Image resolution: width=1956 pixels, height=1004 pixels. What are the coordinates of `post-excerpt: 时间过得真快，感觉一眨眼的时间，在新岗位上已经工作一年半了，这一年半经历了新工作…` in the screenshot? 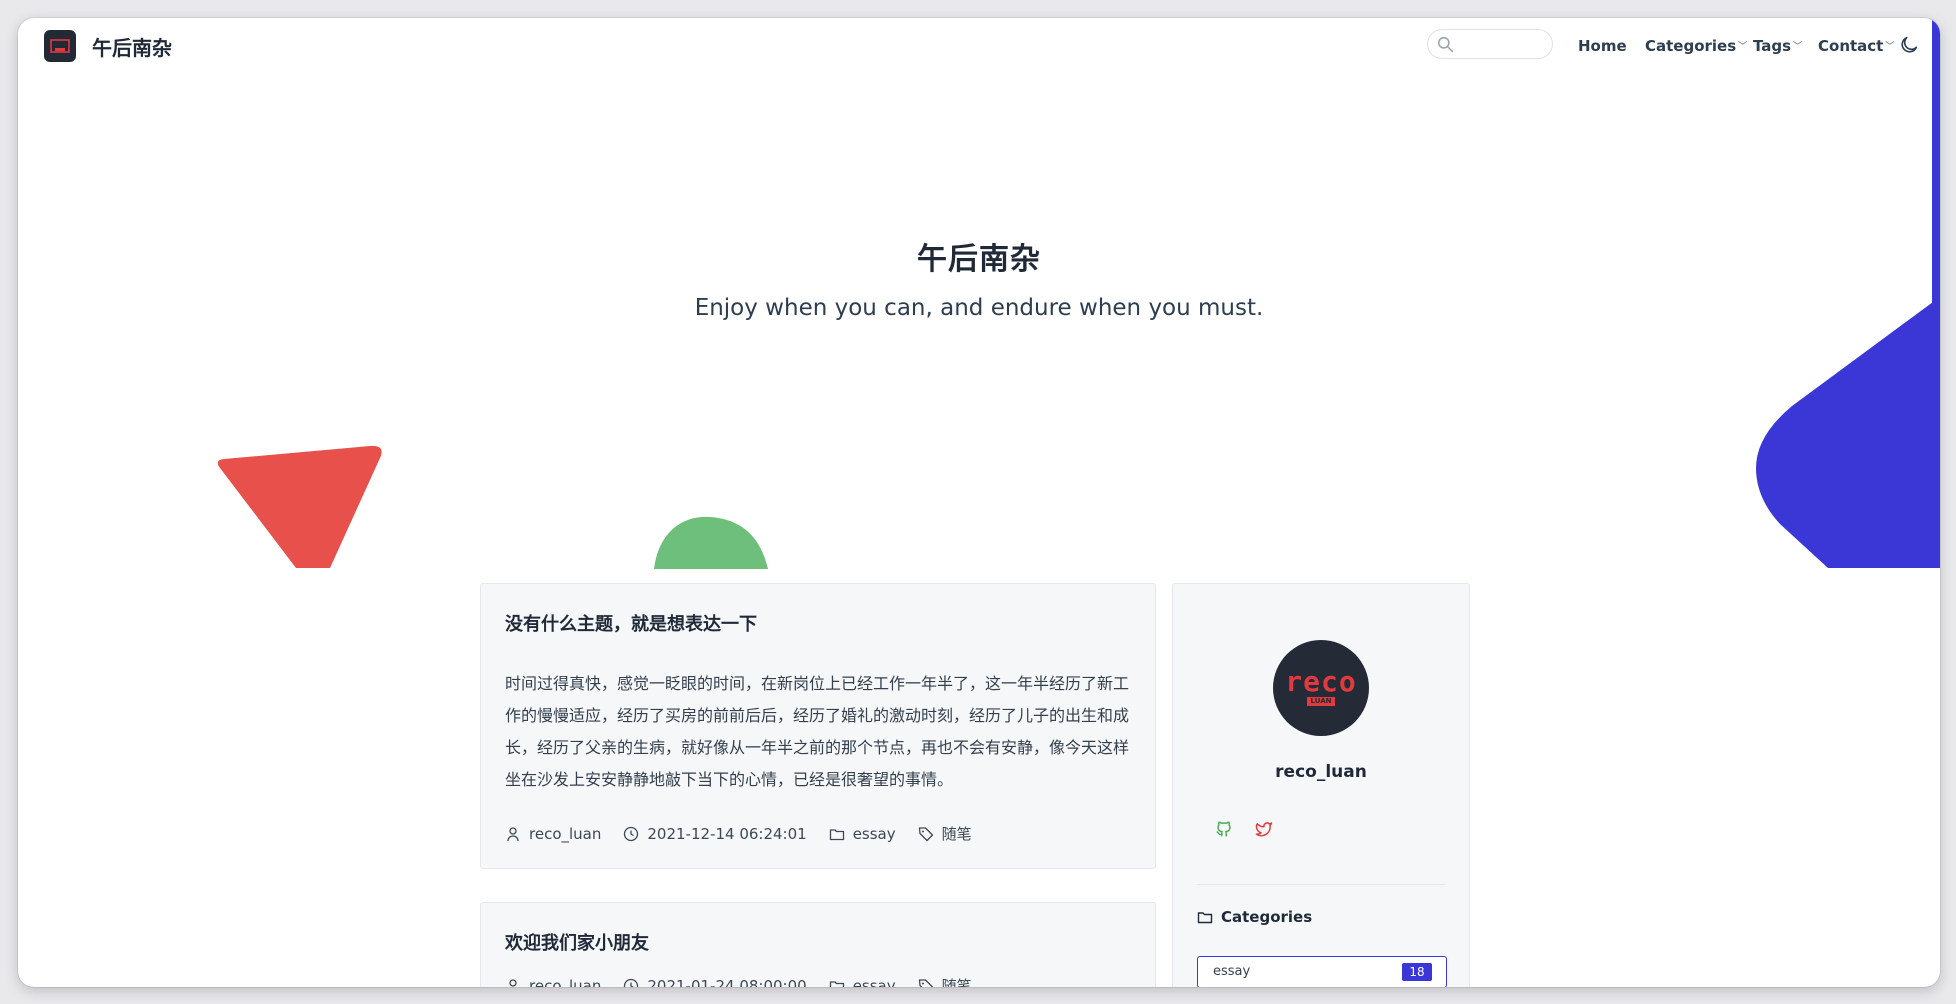 It's located at (817, 731).